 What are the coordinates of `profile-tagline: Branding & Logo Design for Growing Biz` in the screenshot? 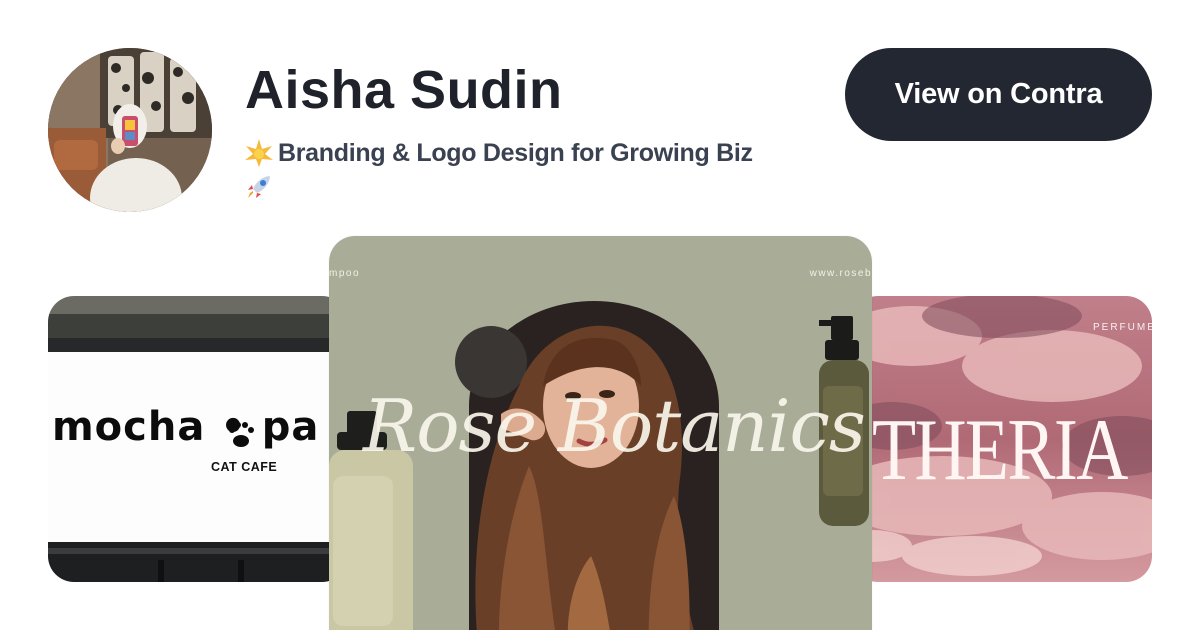 It's located at (524, 170).